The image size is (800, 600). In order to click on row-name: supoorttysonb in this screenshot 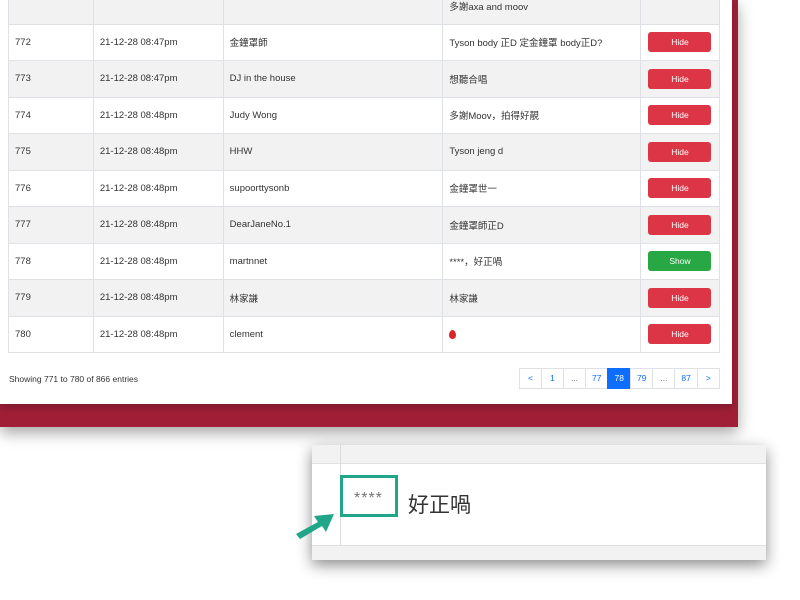, I will do `click(333, 188)`.